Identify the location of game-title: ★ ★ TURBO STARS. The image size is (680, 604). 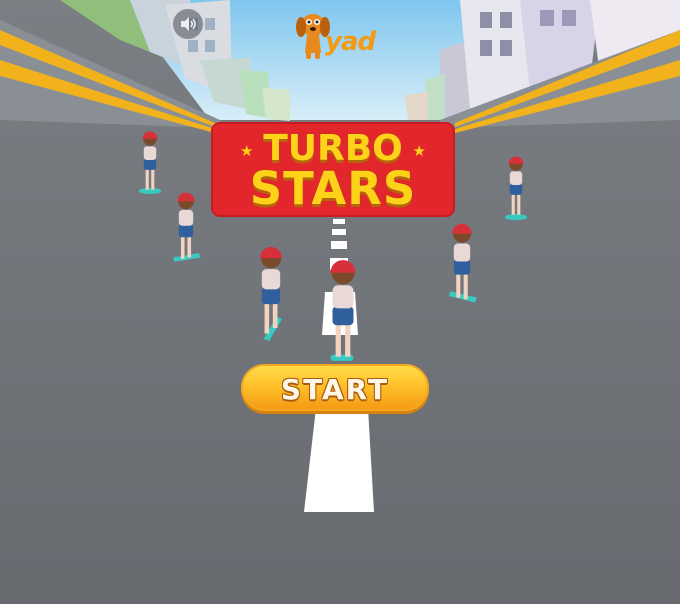
(333, 169).